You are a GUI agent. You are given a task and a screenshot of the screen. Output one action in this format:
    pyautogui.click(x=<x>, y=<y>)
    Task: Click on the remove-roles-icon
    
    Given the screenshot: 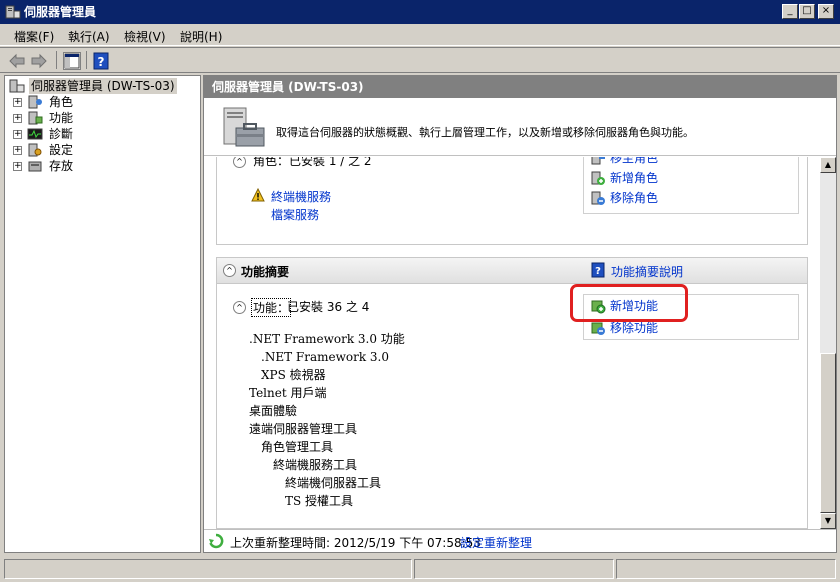 What is the action you would take?
    pyautogui.click(x=598, y=198)
    